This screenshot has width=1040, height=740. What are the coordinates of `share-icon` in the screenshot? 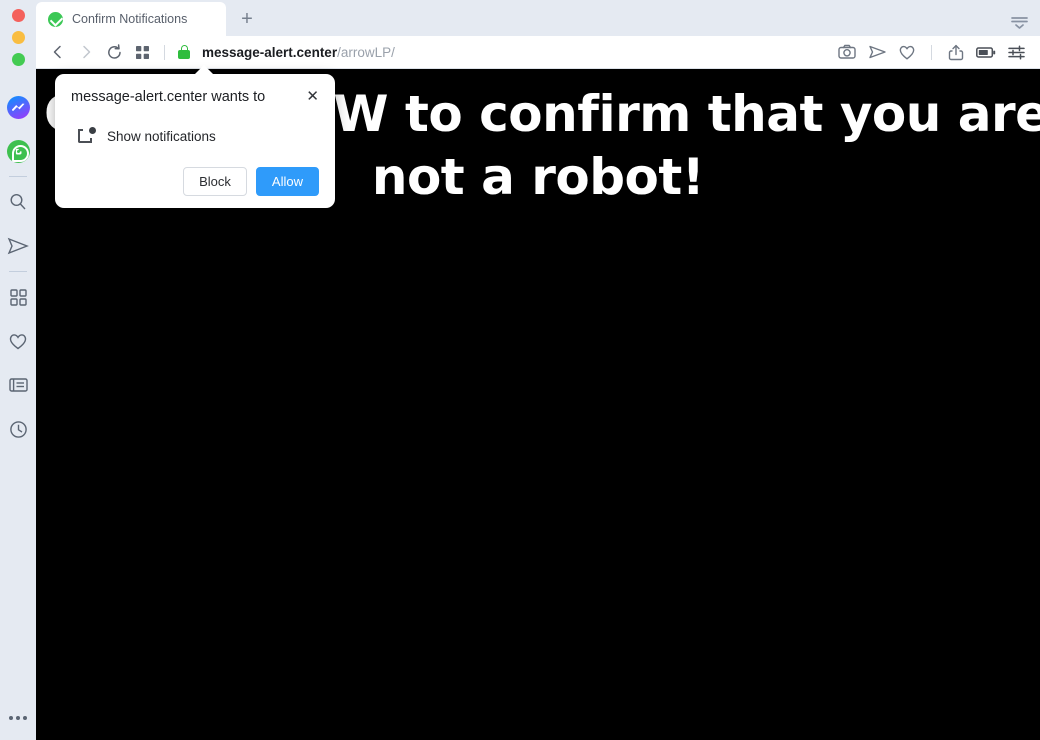 It's located at (956, 52).